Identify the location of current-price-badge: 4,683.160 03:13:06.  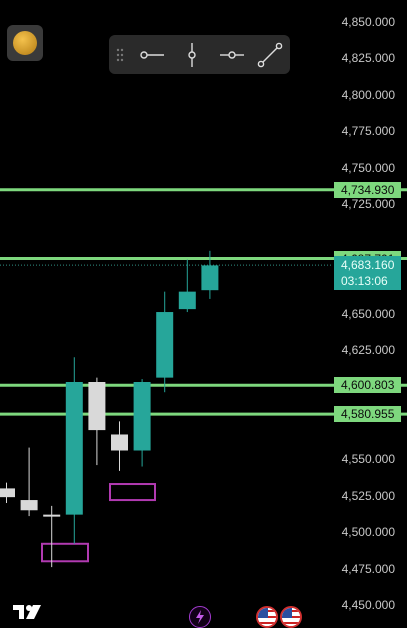
(367, 273).